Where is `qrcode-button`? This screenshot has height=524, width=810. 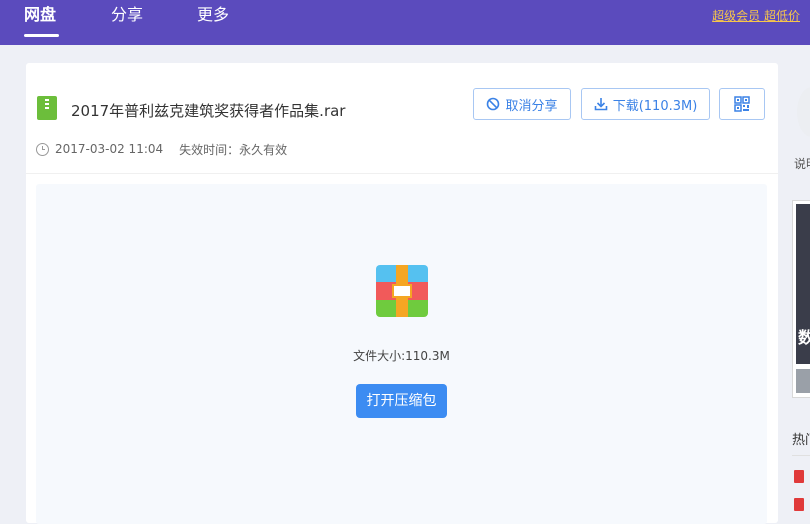
qrcode-button is located at coordinates (742, 104).